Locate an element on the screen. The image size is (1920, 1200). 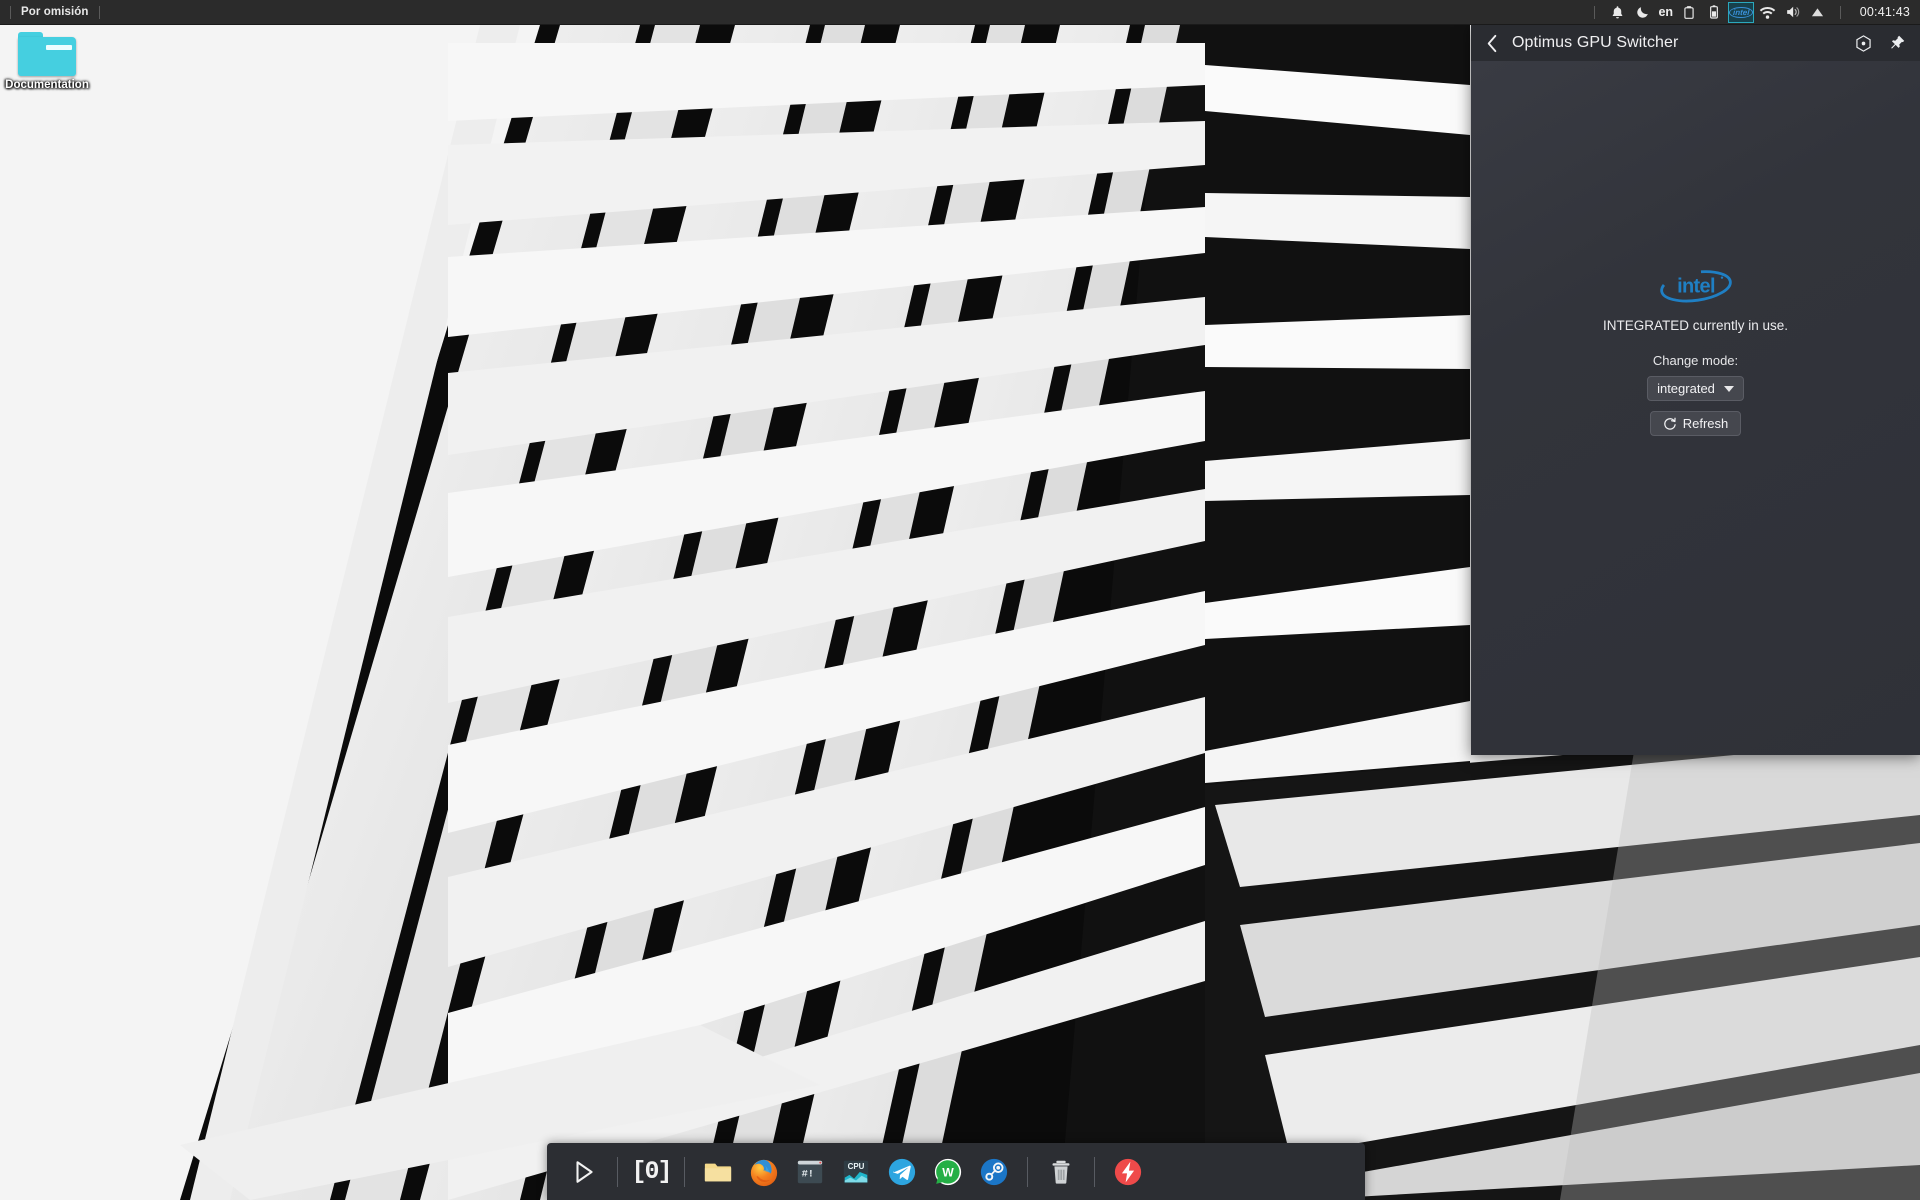
wifi-icon is located at coordinates (1767, 12).